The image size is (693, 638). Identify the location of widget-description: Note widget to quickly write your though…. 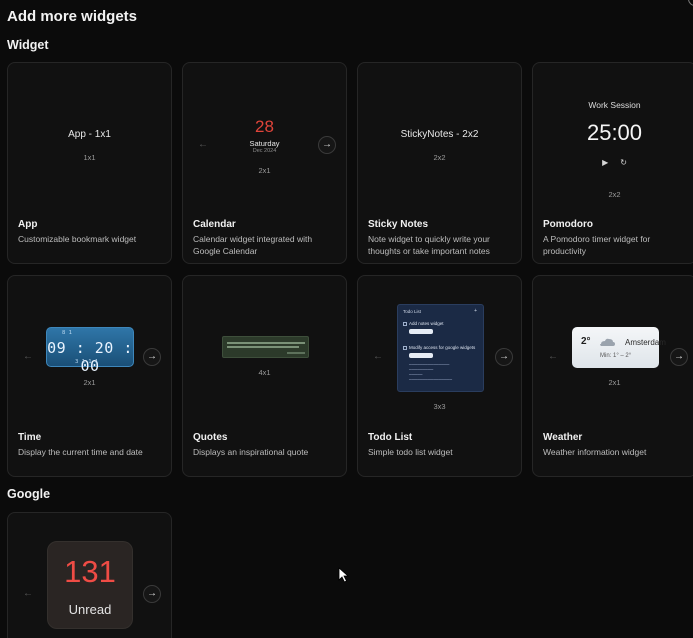
(429, 245).